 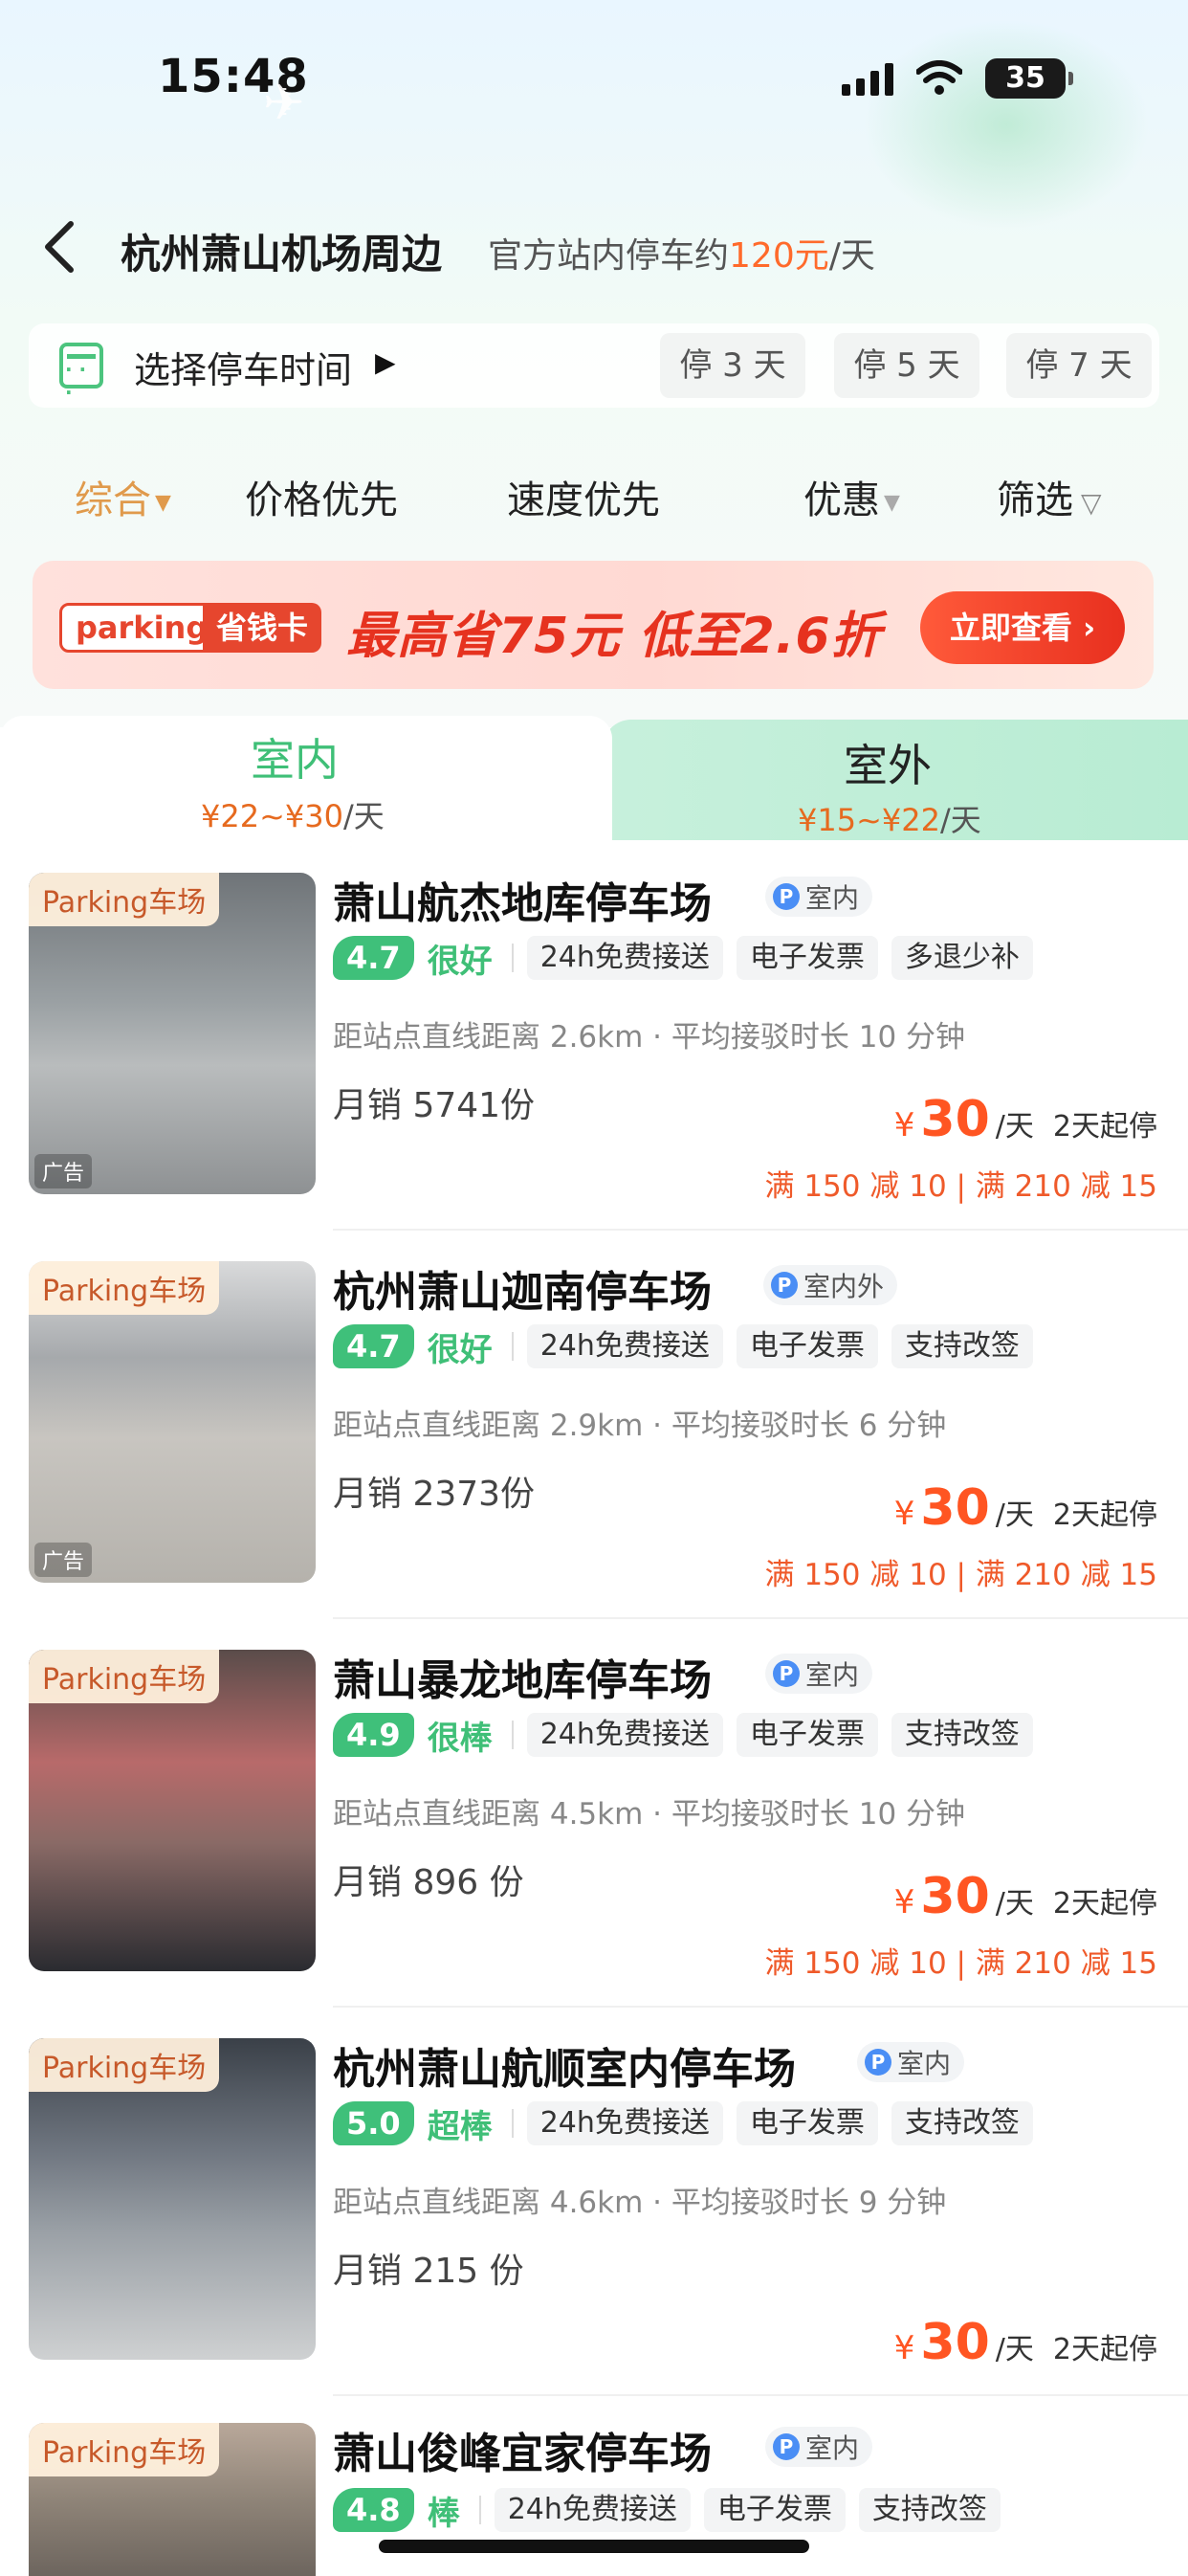 I want to click on monthly-sales: 月销 896 份, so click(x=428, y=1882).